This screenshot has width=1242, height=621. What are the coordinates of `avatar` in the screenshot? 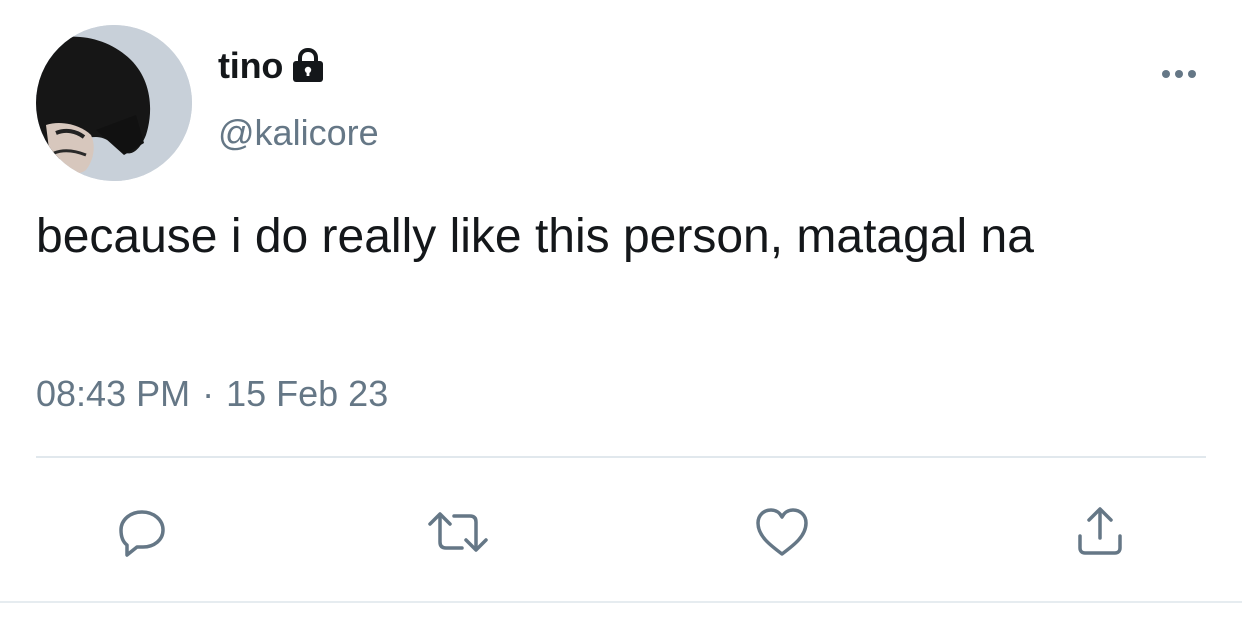 It's located at (114, 103).